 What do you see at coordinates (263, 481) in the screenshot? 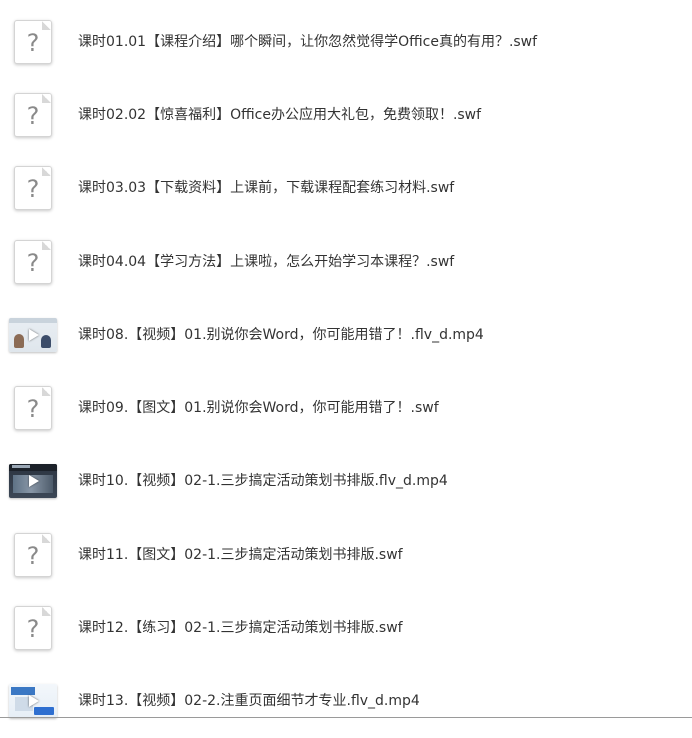
I see `file-name: 课时10.【视频】02-1.三步搞定活动策划书排版.flv_d.mp4` at bounding box center [263, 481].